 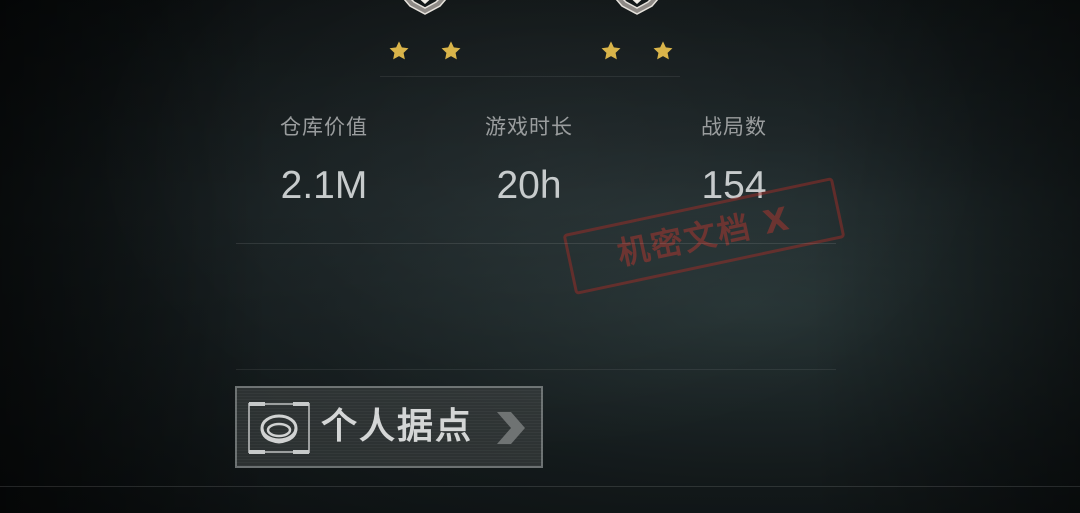 I want to click on rank-badge-left, so click(x=425, y=35).